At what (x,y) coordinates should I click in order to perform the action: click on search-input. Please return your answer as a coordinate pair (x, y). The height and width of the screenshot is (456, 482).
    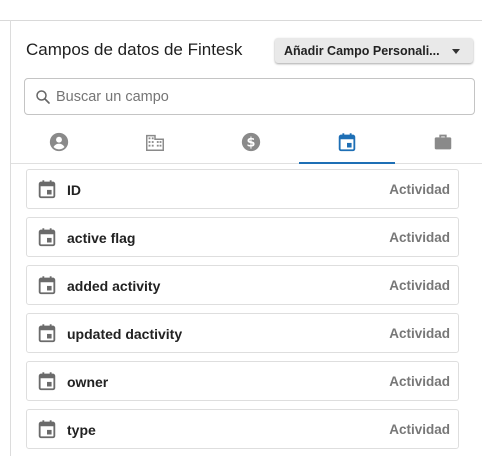
    Looking at the image, I should click on (256, 96).